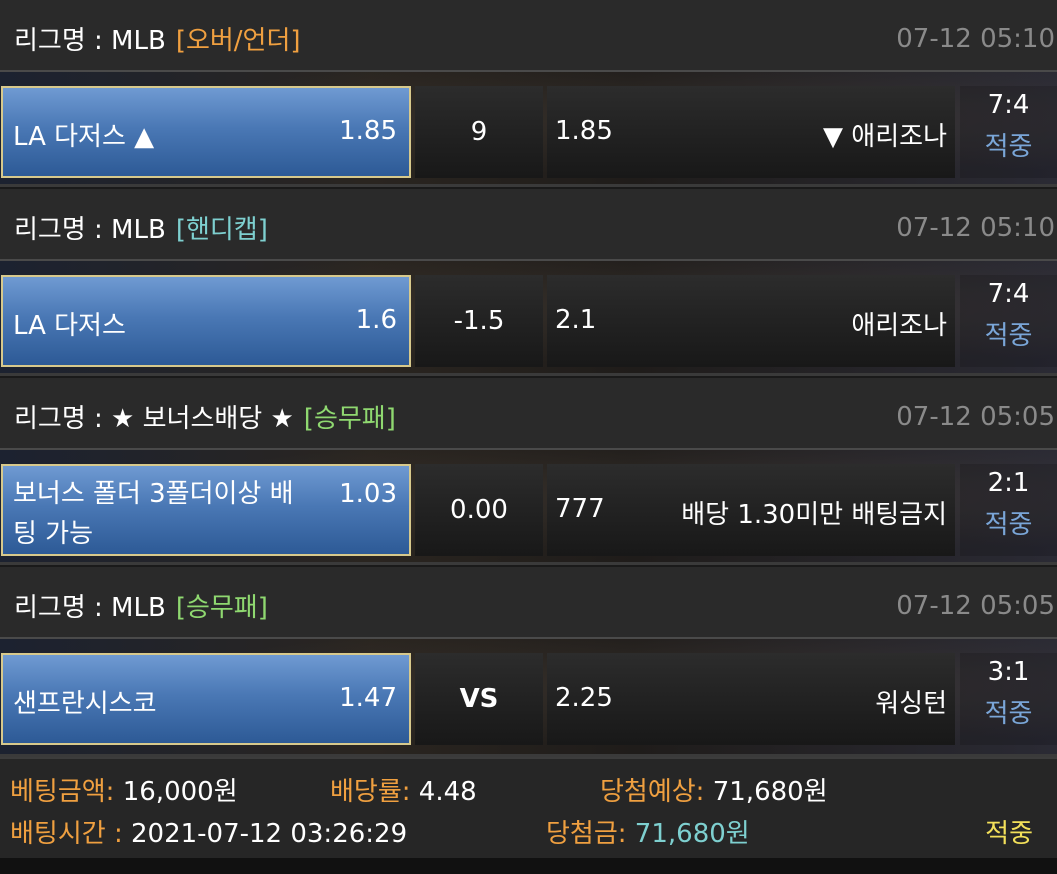  I want to click on home-pick-button: 보너스 폴더 3폴더이상 배팅 가능 1.03, so click(206, 510).